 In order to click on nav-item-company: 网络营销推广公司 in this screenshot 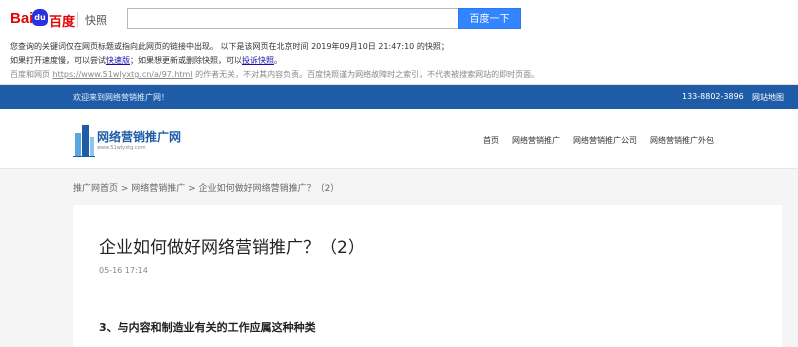, I will do `click(605, 140)`.